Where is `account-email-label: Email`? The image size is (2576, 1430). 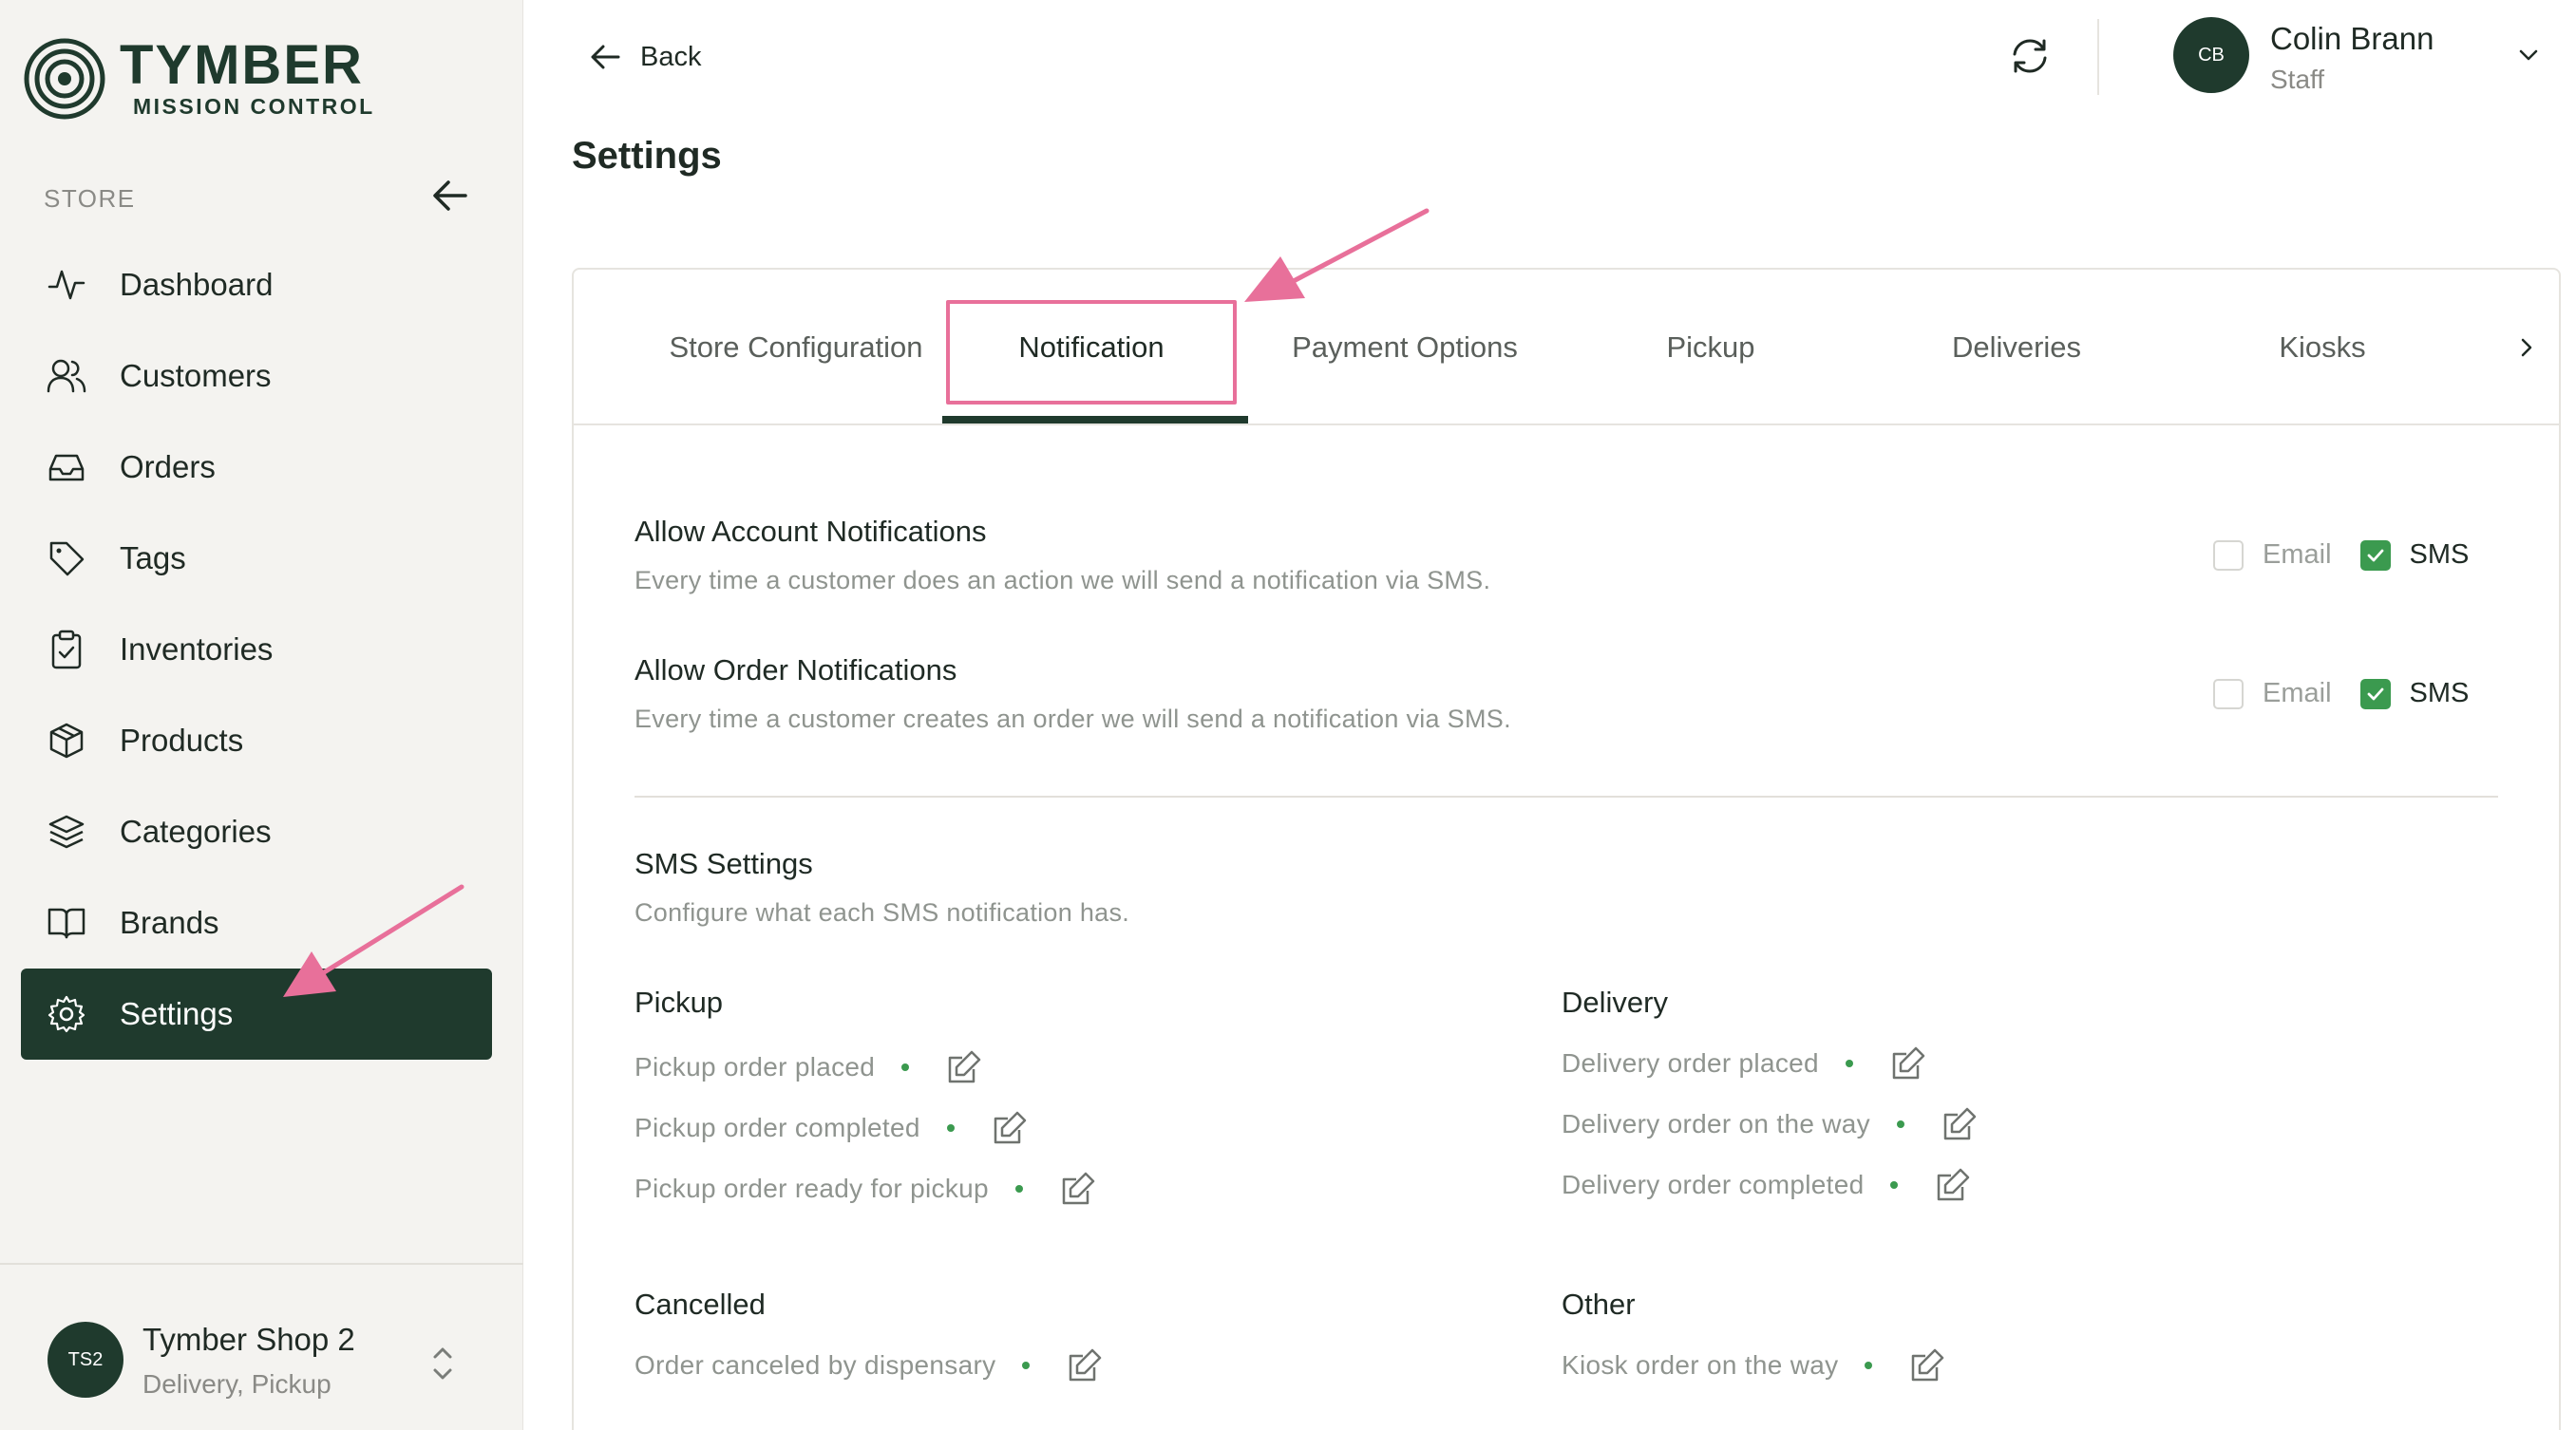
account-email-label: Email is located at coordinates (2297, 554).